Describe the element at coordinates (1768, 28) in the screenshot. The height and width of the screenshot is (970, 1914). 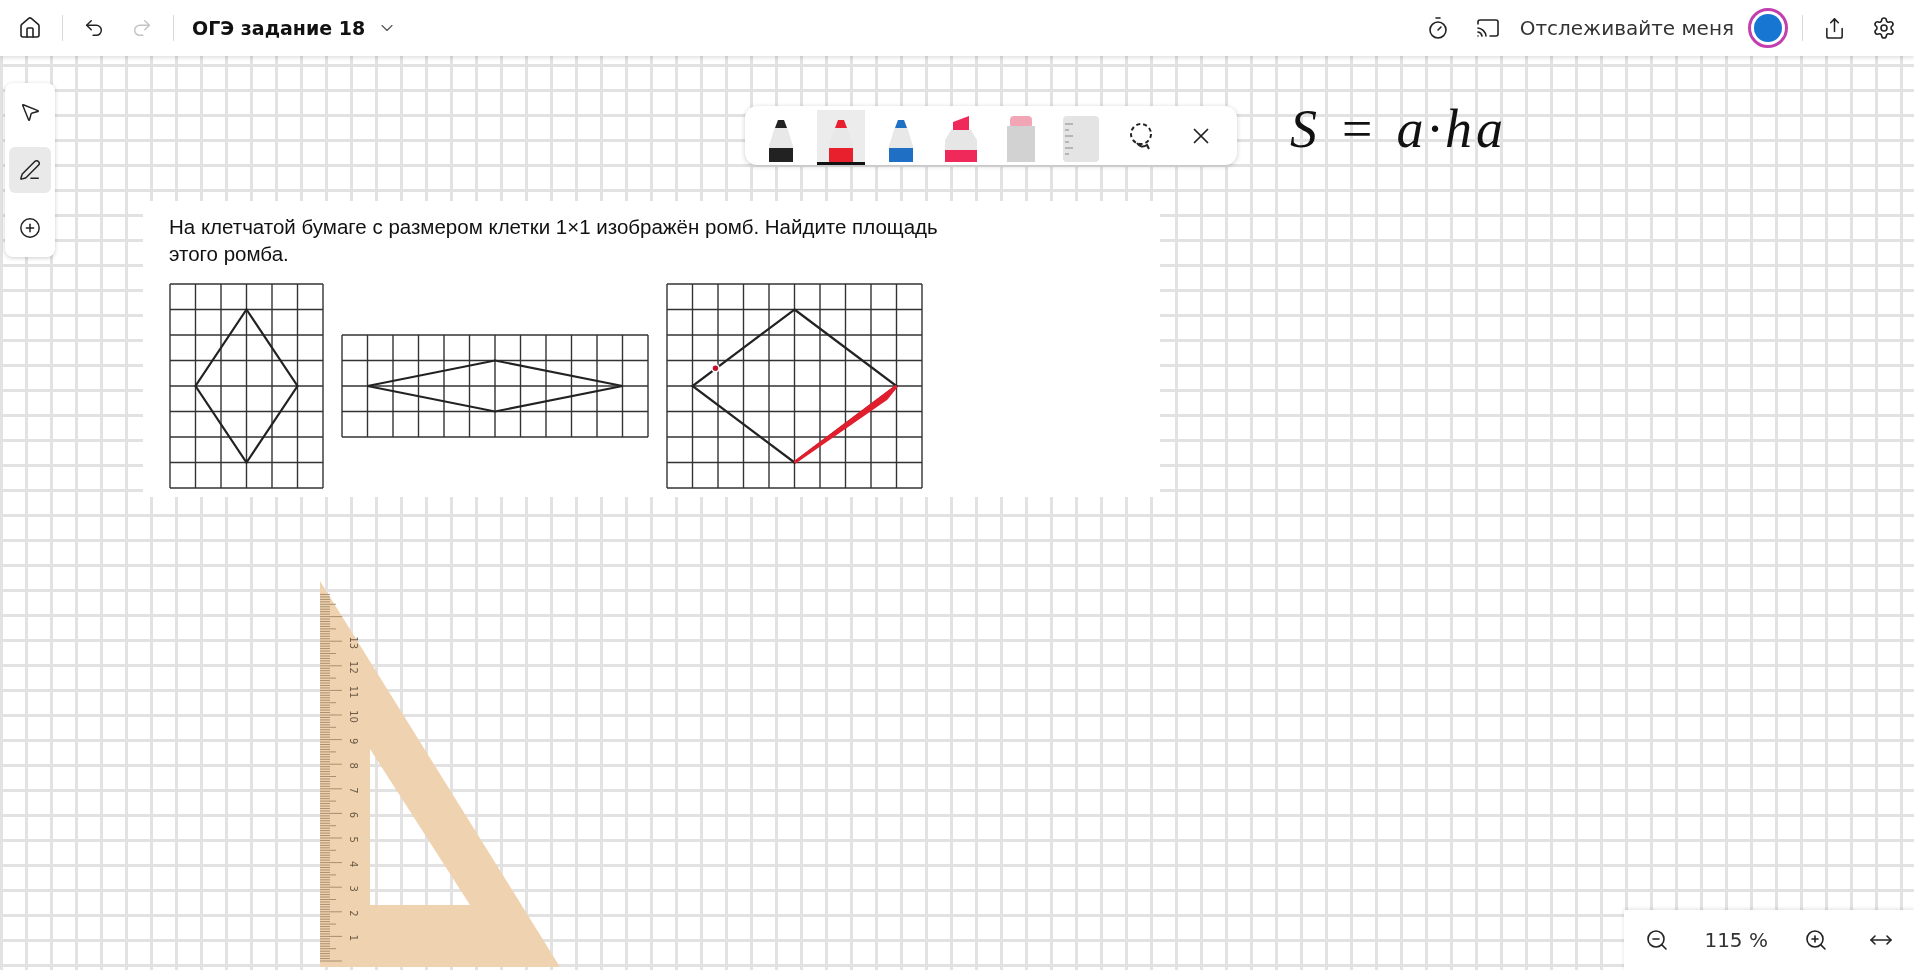
I see `user-avatar` at that location.